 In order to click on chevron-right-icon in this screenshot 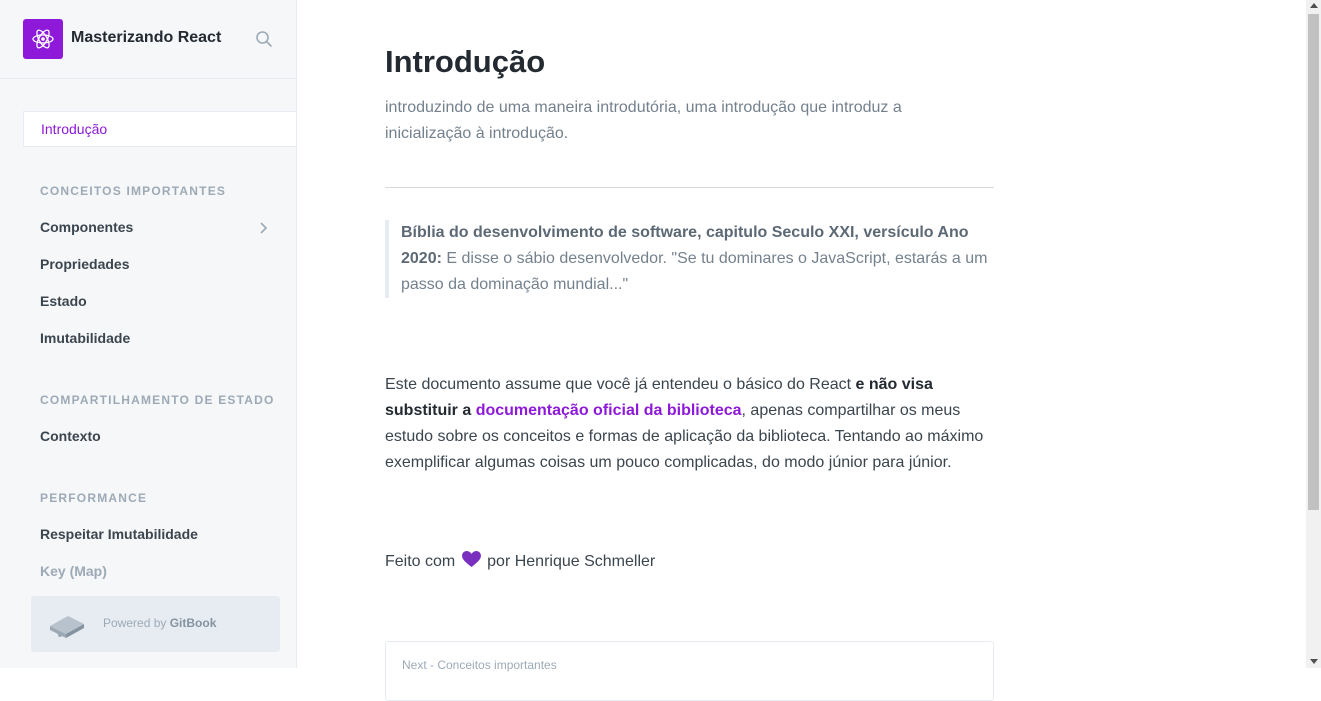, I will do `click(263, 227)`.